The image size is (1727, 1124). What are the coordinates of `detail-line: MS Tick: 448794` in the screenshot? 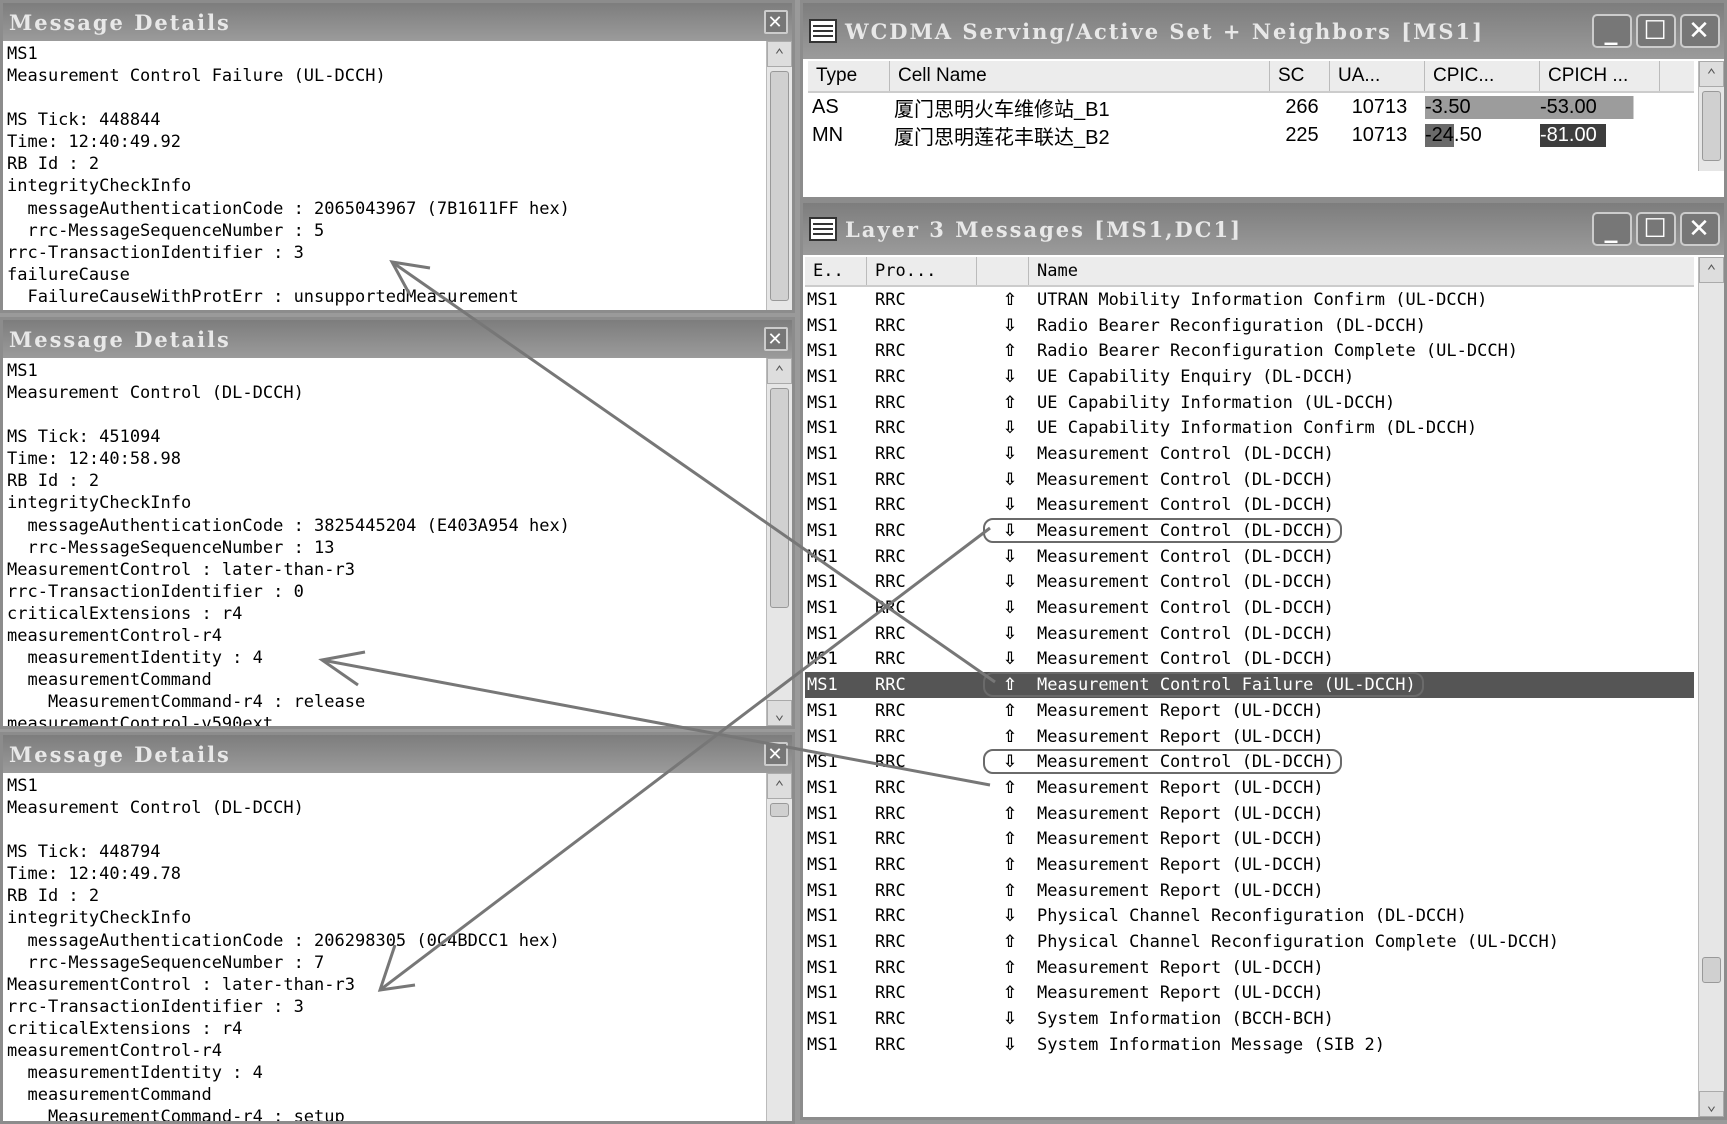 It's located at (84, 852).